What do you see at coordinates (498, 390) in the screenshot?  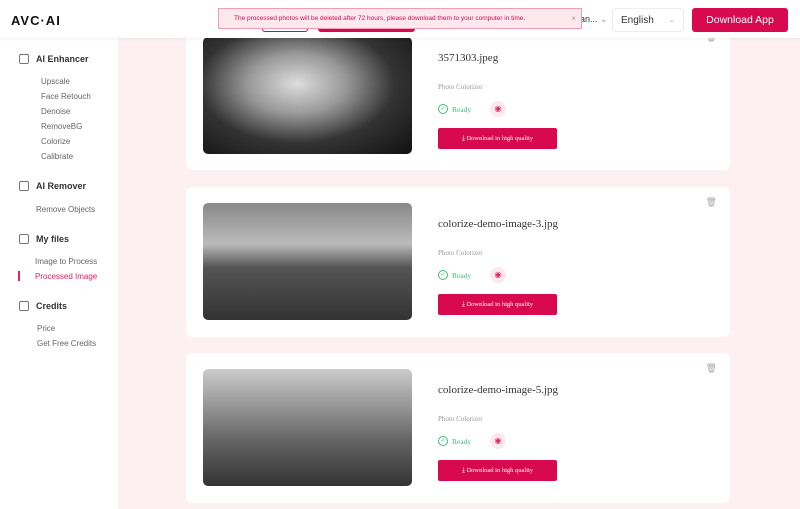 I see `file-name: colorize-demo-image-5.jpg` at bounding box center [498, 390].